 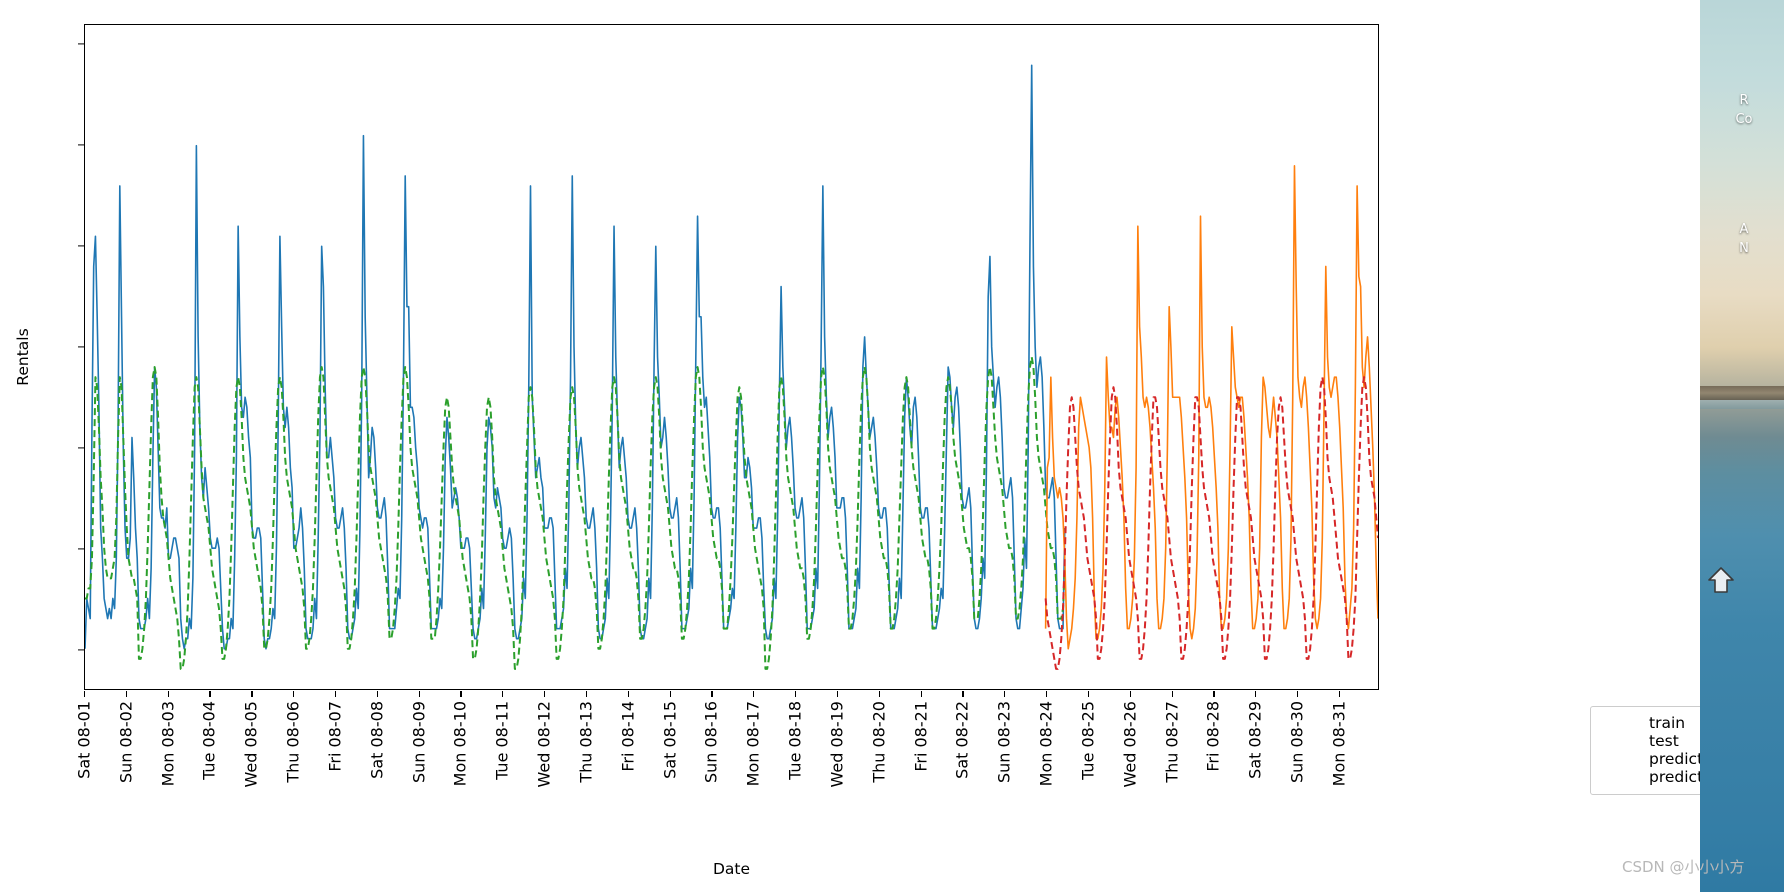 What do you see at coordinates (1339, 744) in the screenshot?
I see `x-tick-label: Mon 08-31` at bounding box center [1339, 744].